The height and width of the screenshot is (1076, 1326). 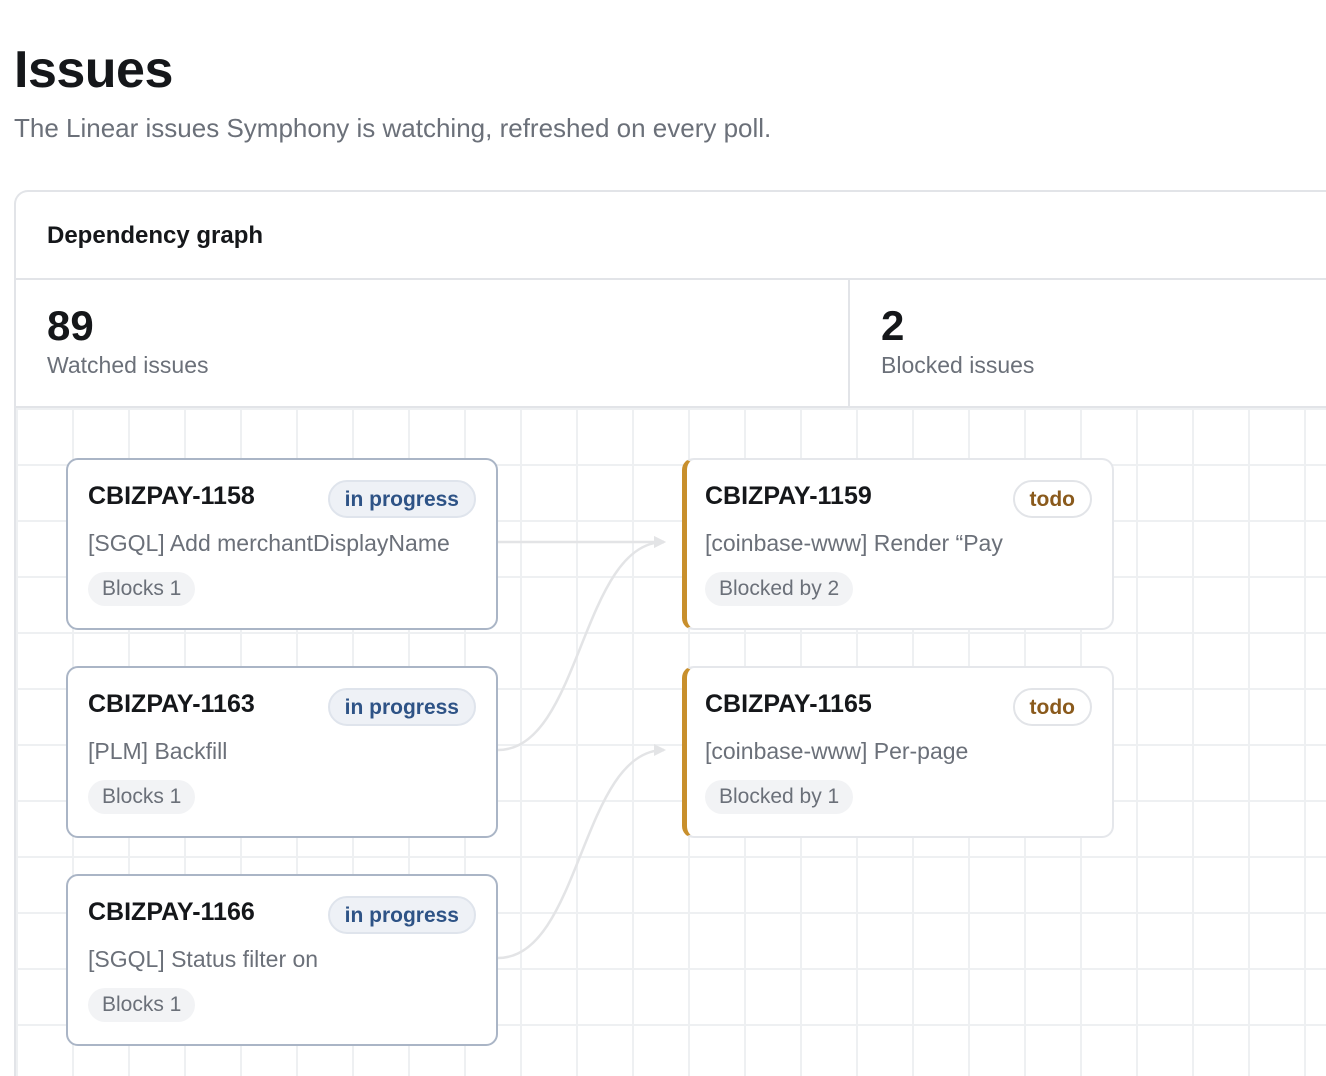 What do you see at coordinates (155, 235) in the screenshot?
I see `panel-title: Dependency graph` at bounding box center [155, 235].